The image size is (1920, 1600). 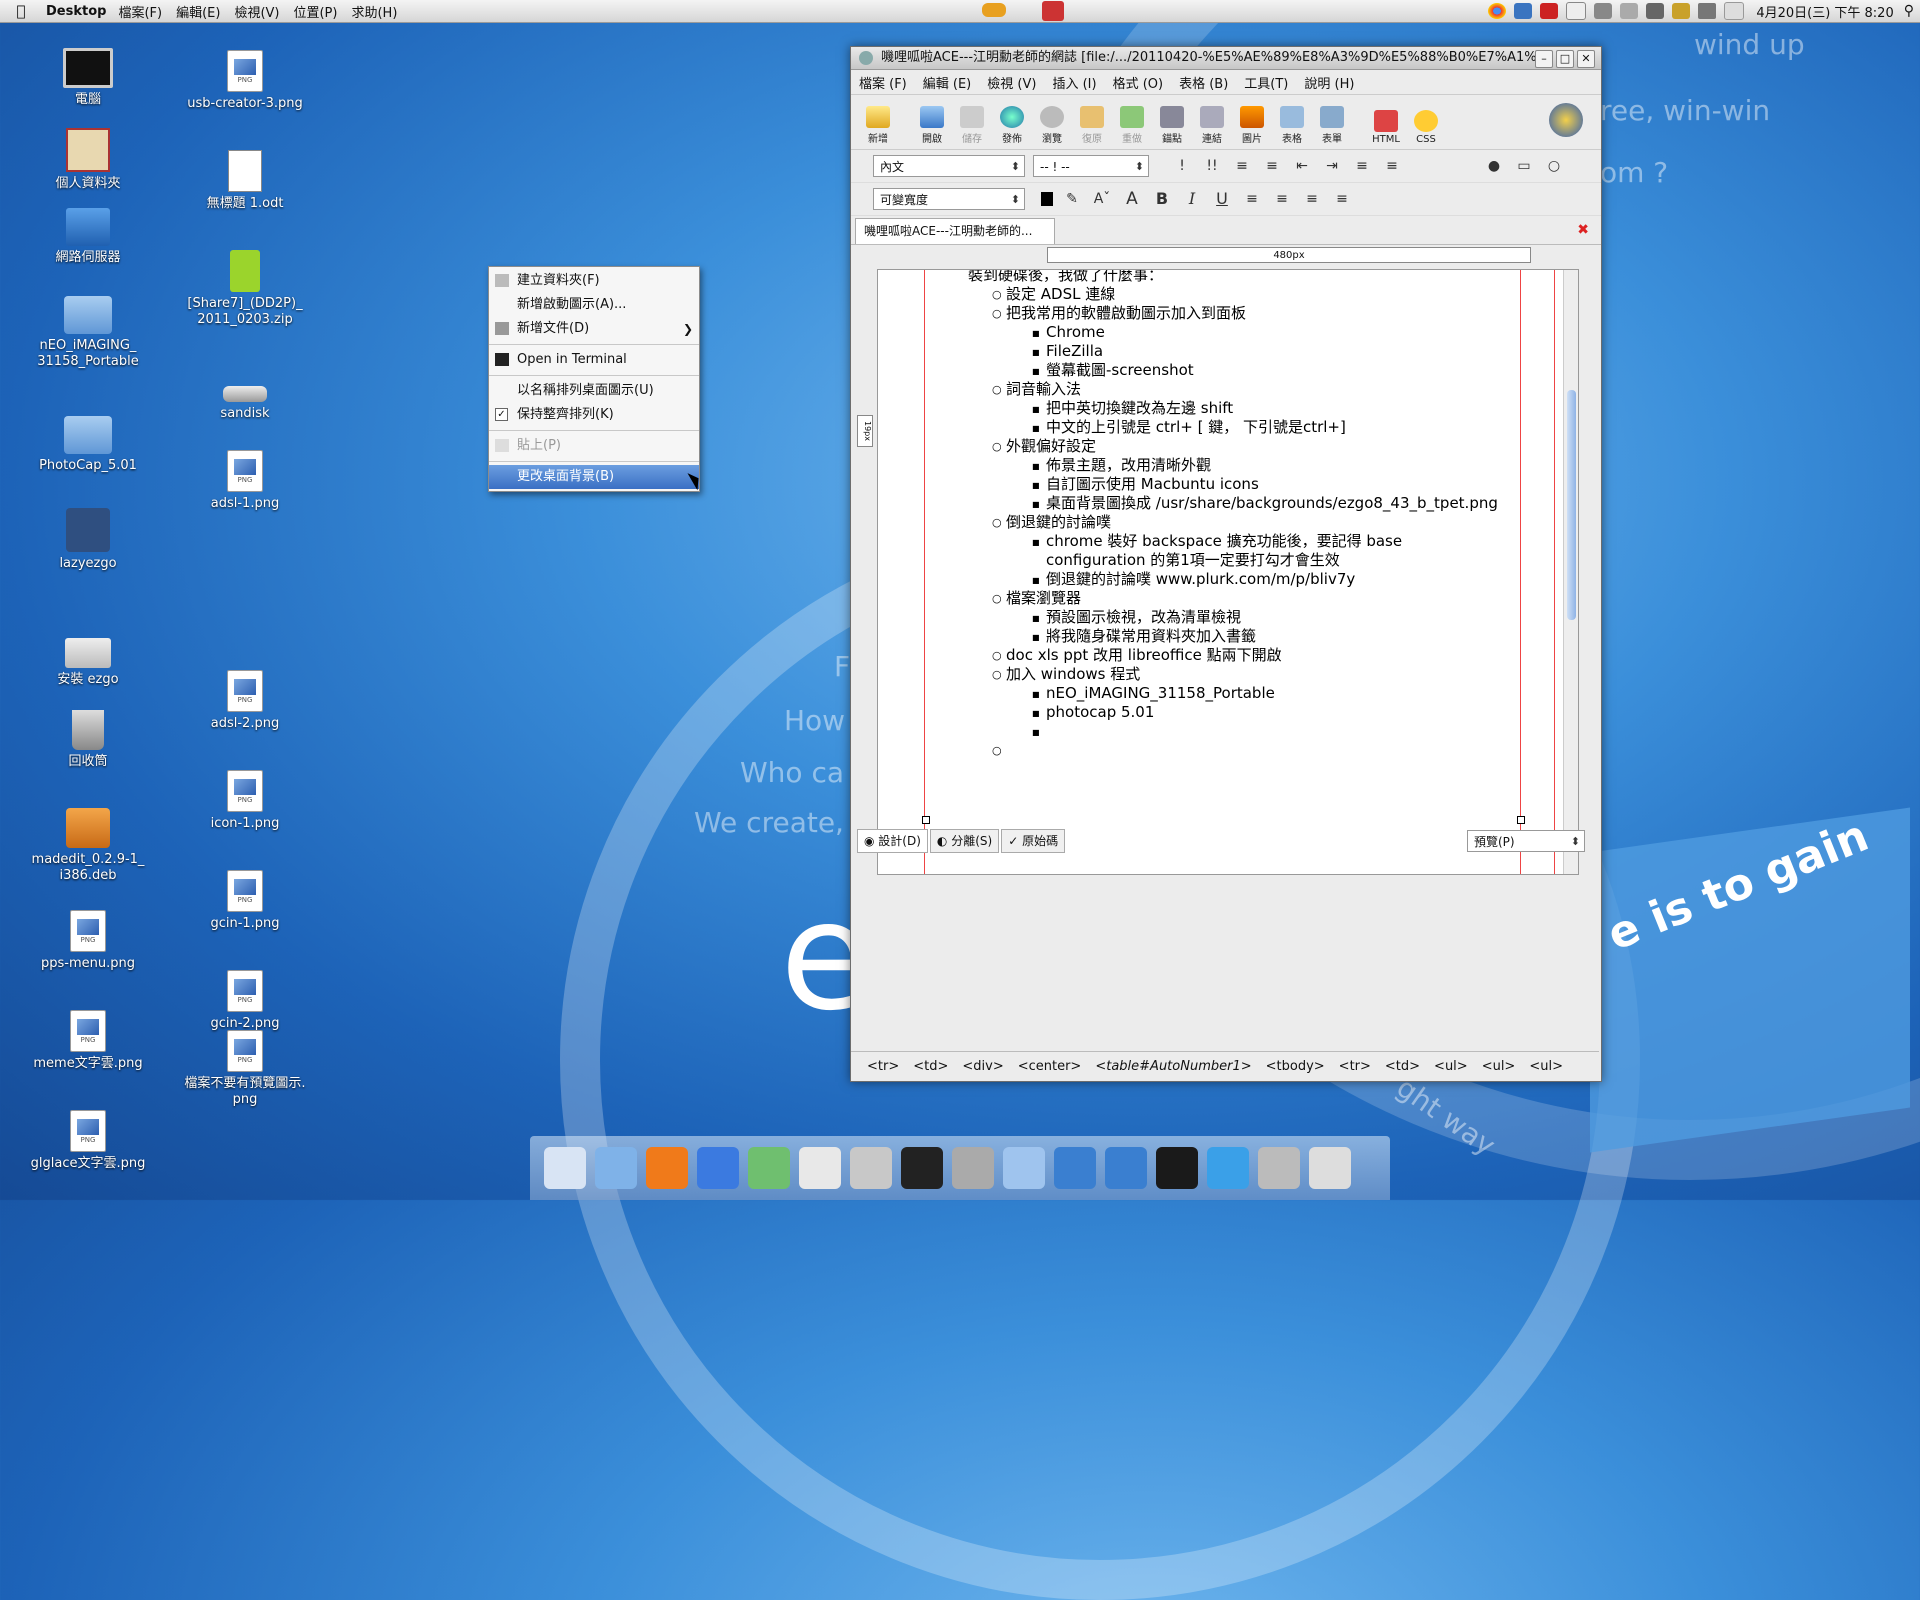 What do you see at coordinates (1212, 125) in the screenshot?
I see `link-button: 連結` at bounding box center [1212, 125].